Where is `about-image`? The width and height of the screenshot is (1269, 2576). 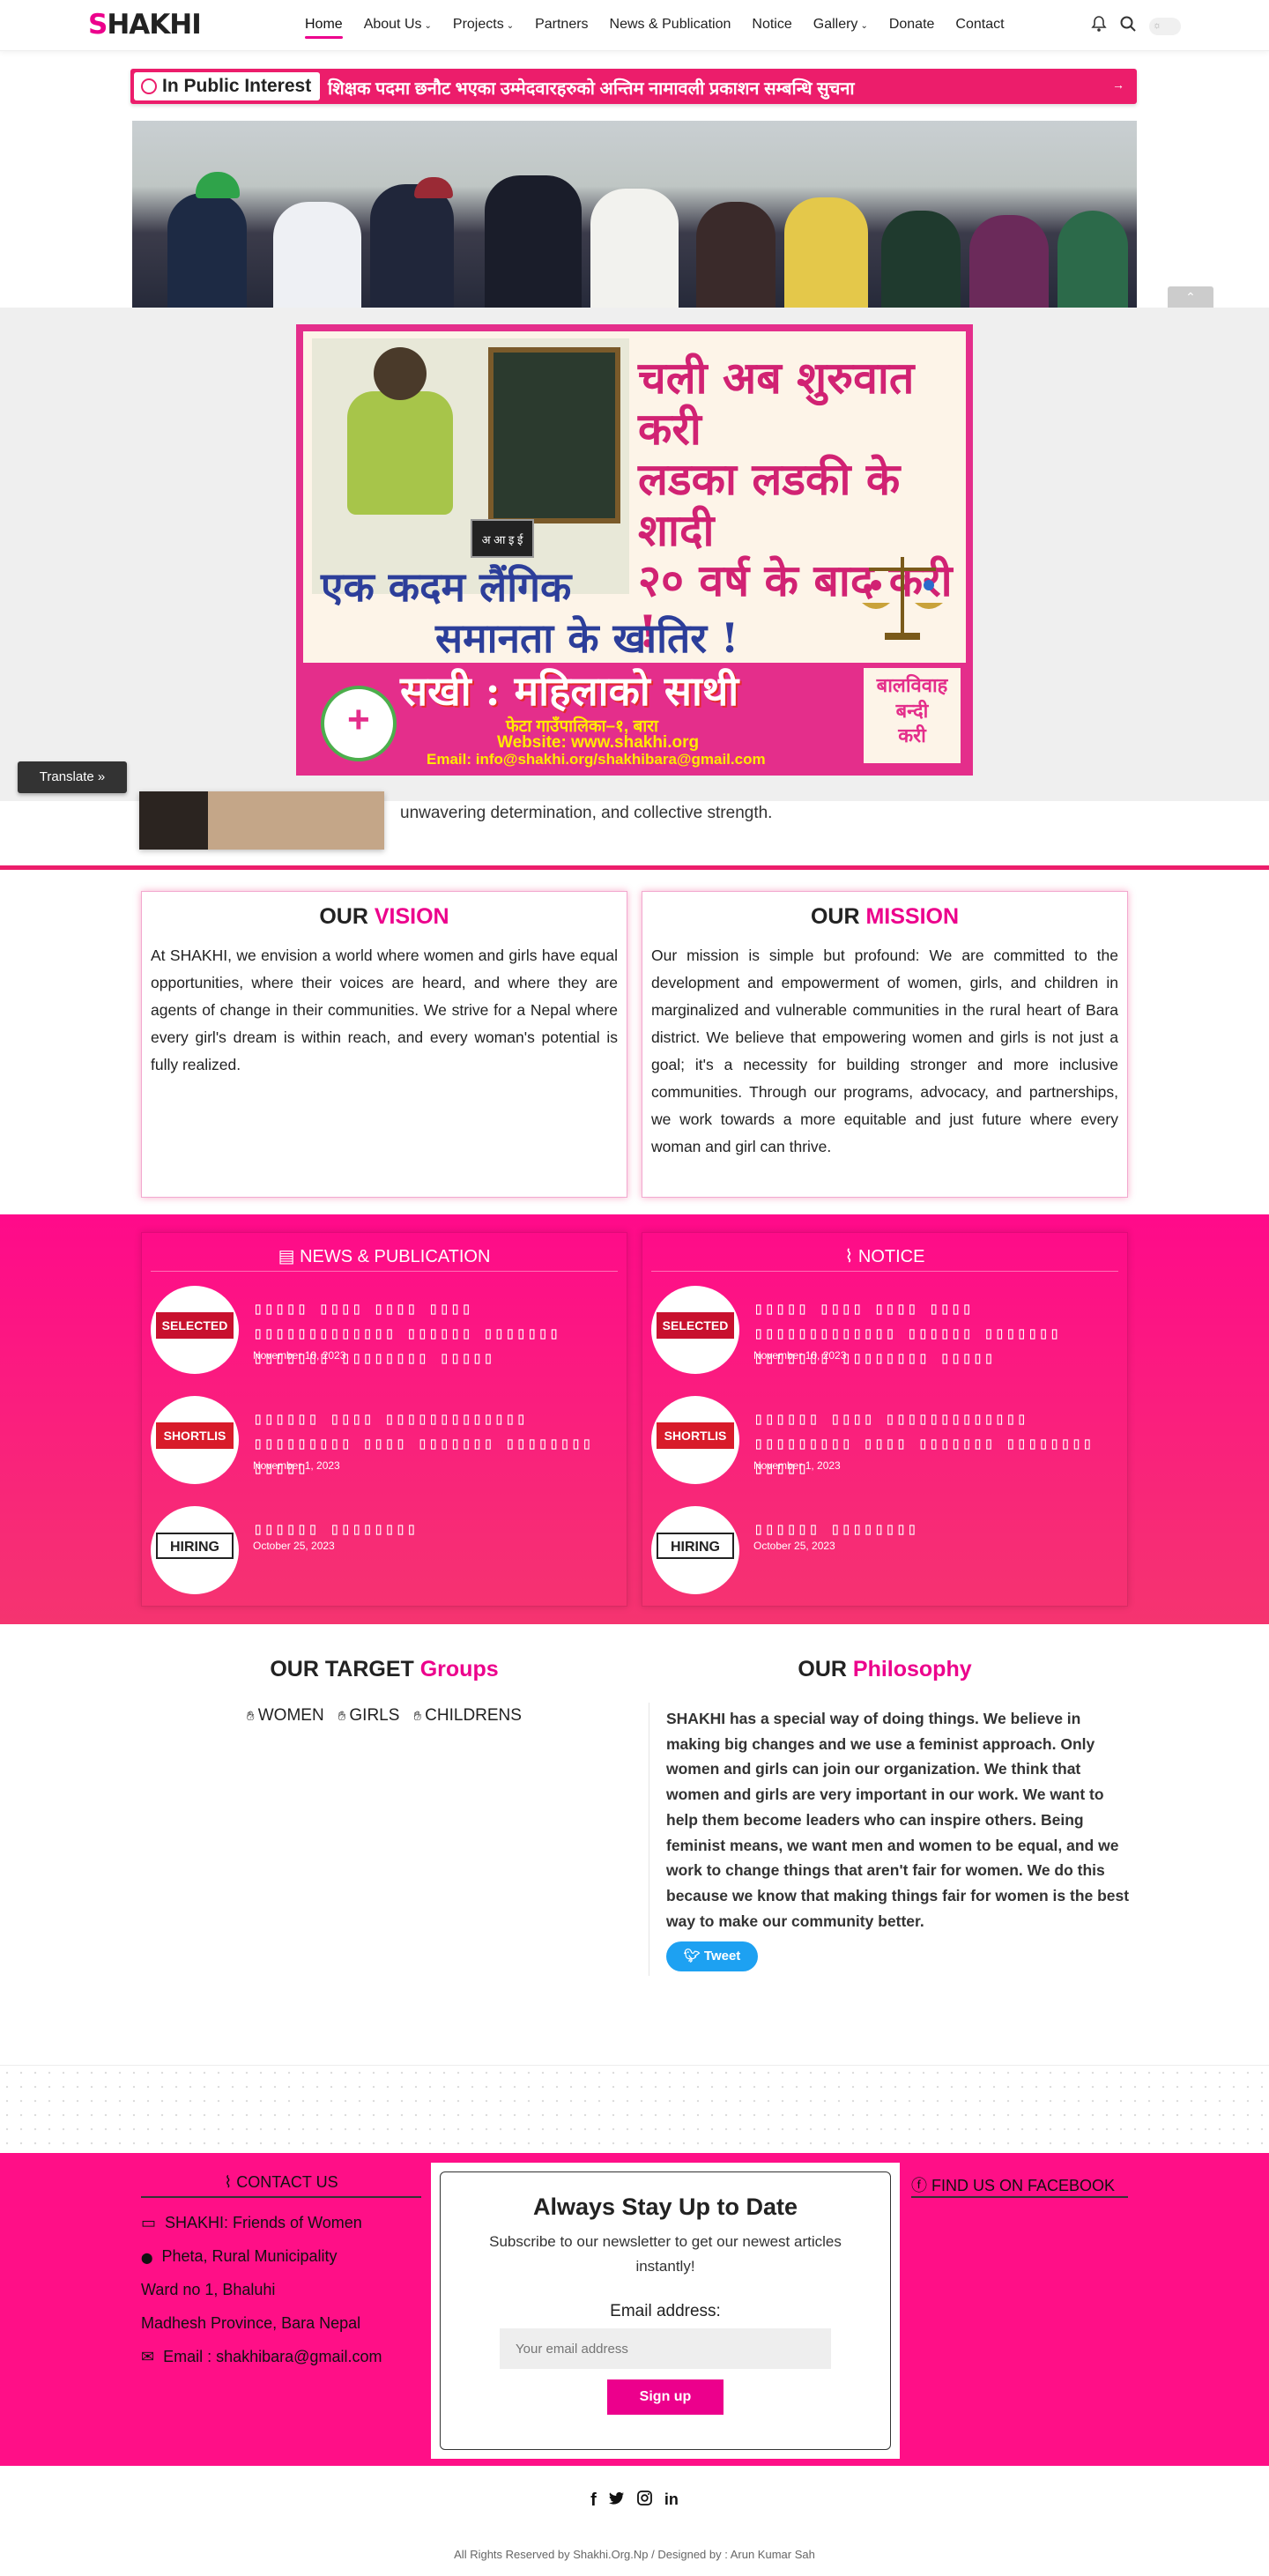
about-image is located at coordinates (262, 820).